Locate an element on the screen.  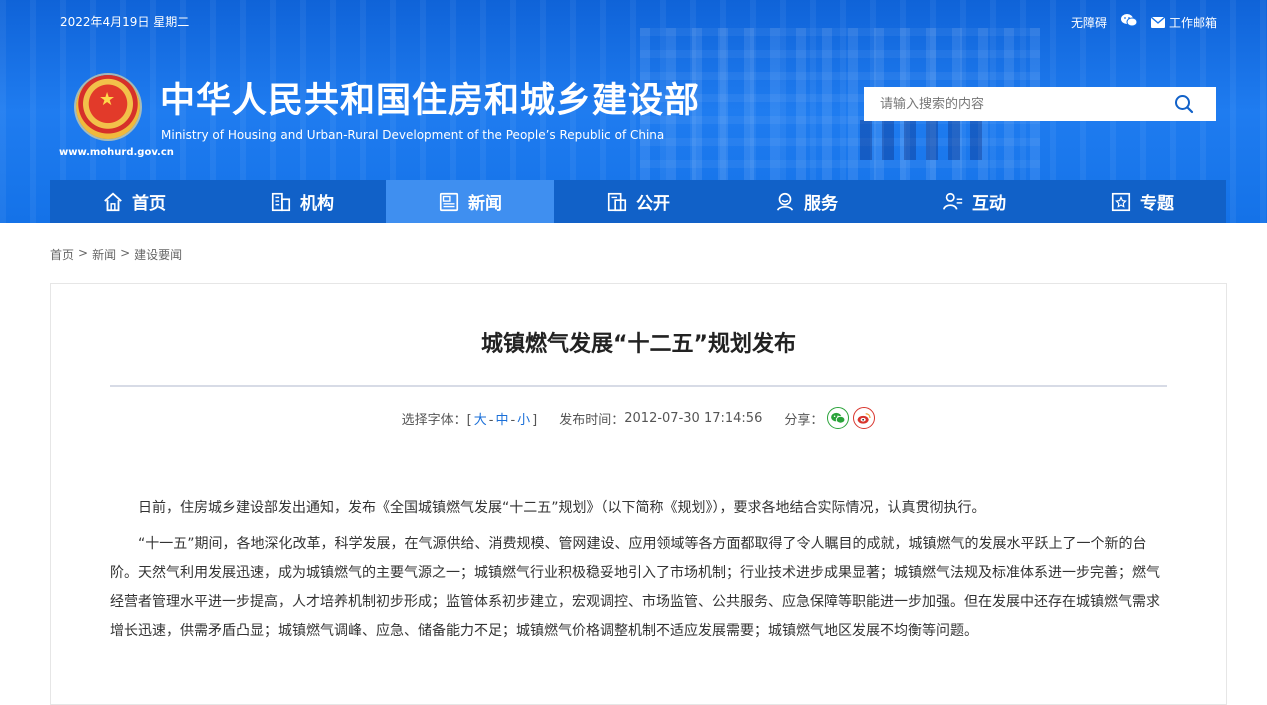
site-url: www.mohurd.gov.cn is located at coordinates (116, 152).